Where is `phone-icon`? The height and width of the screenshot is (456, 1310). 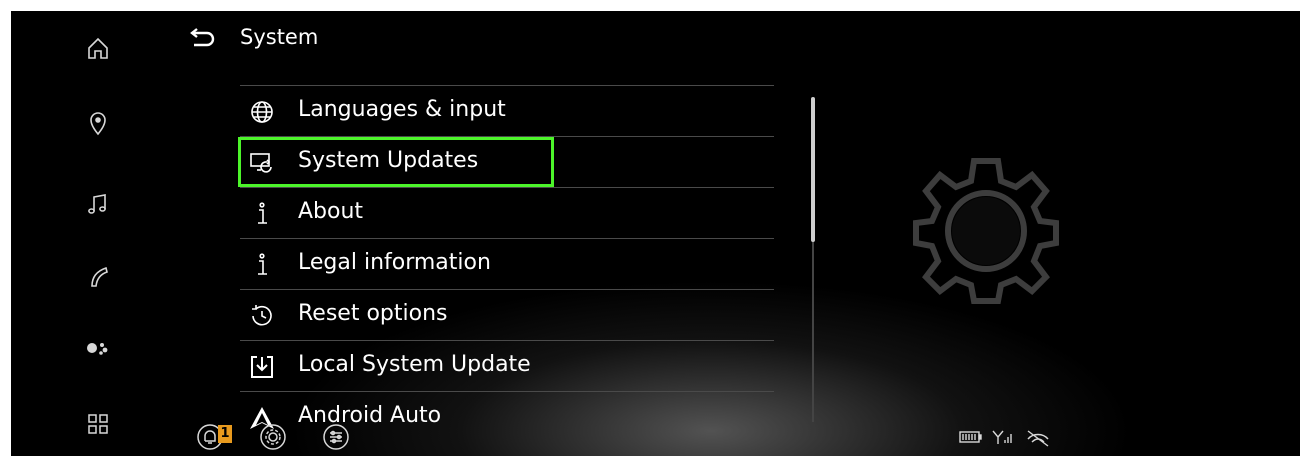
phone-icon is located at coordinates (98, 276).